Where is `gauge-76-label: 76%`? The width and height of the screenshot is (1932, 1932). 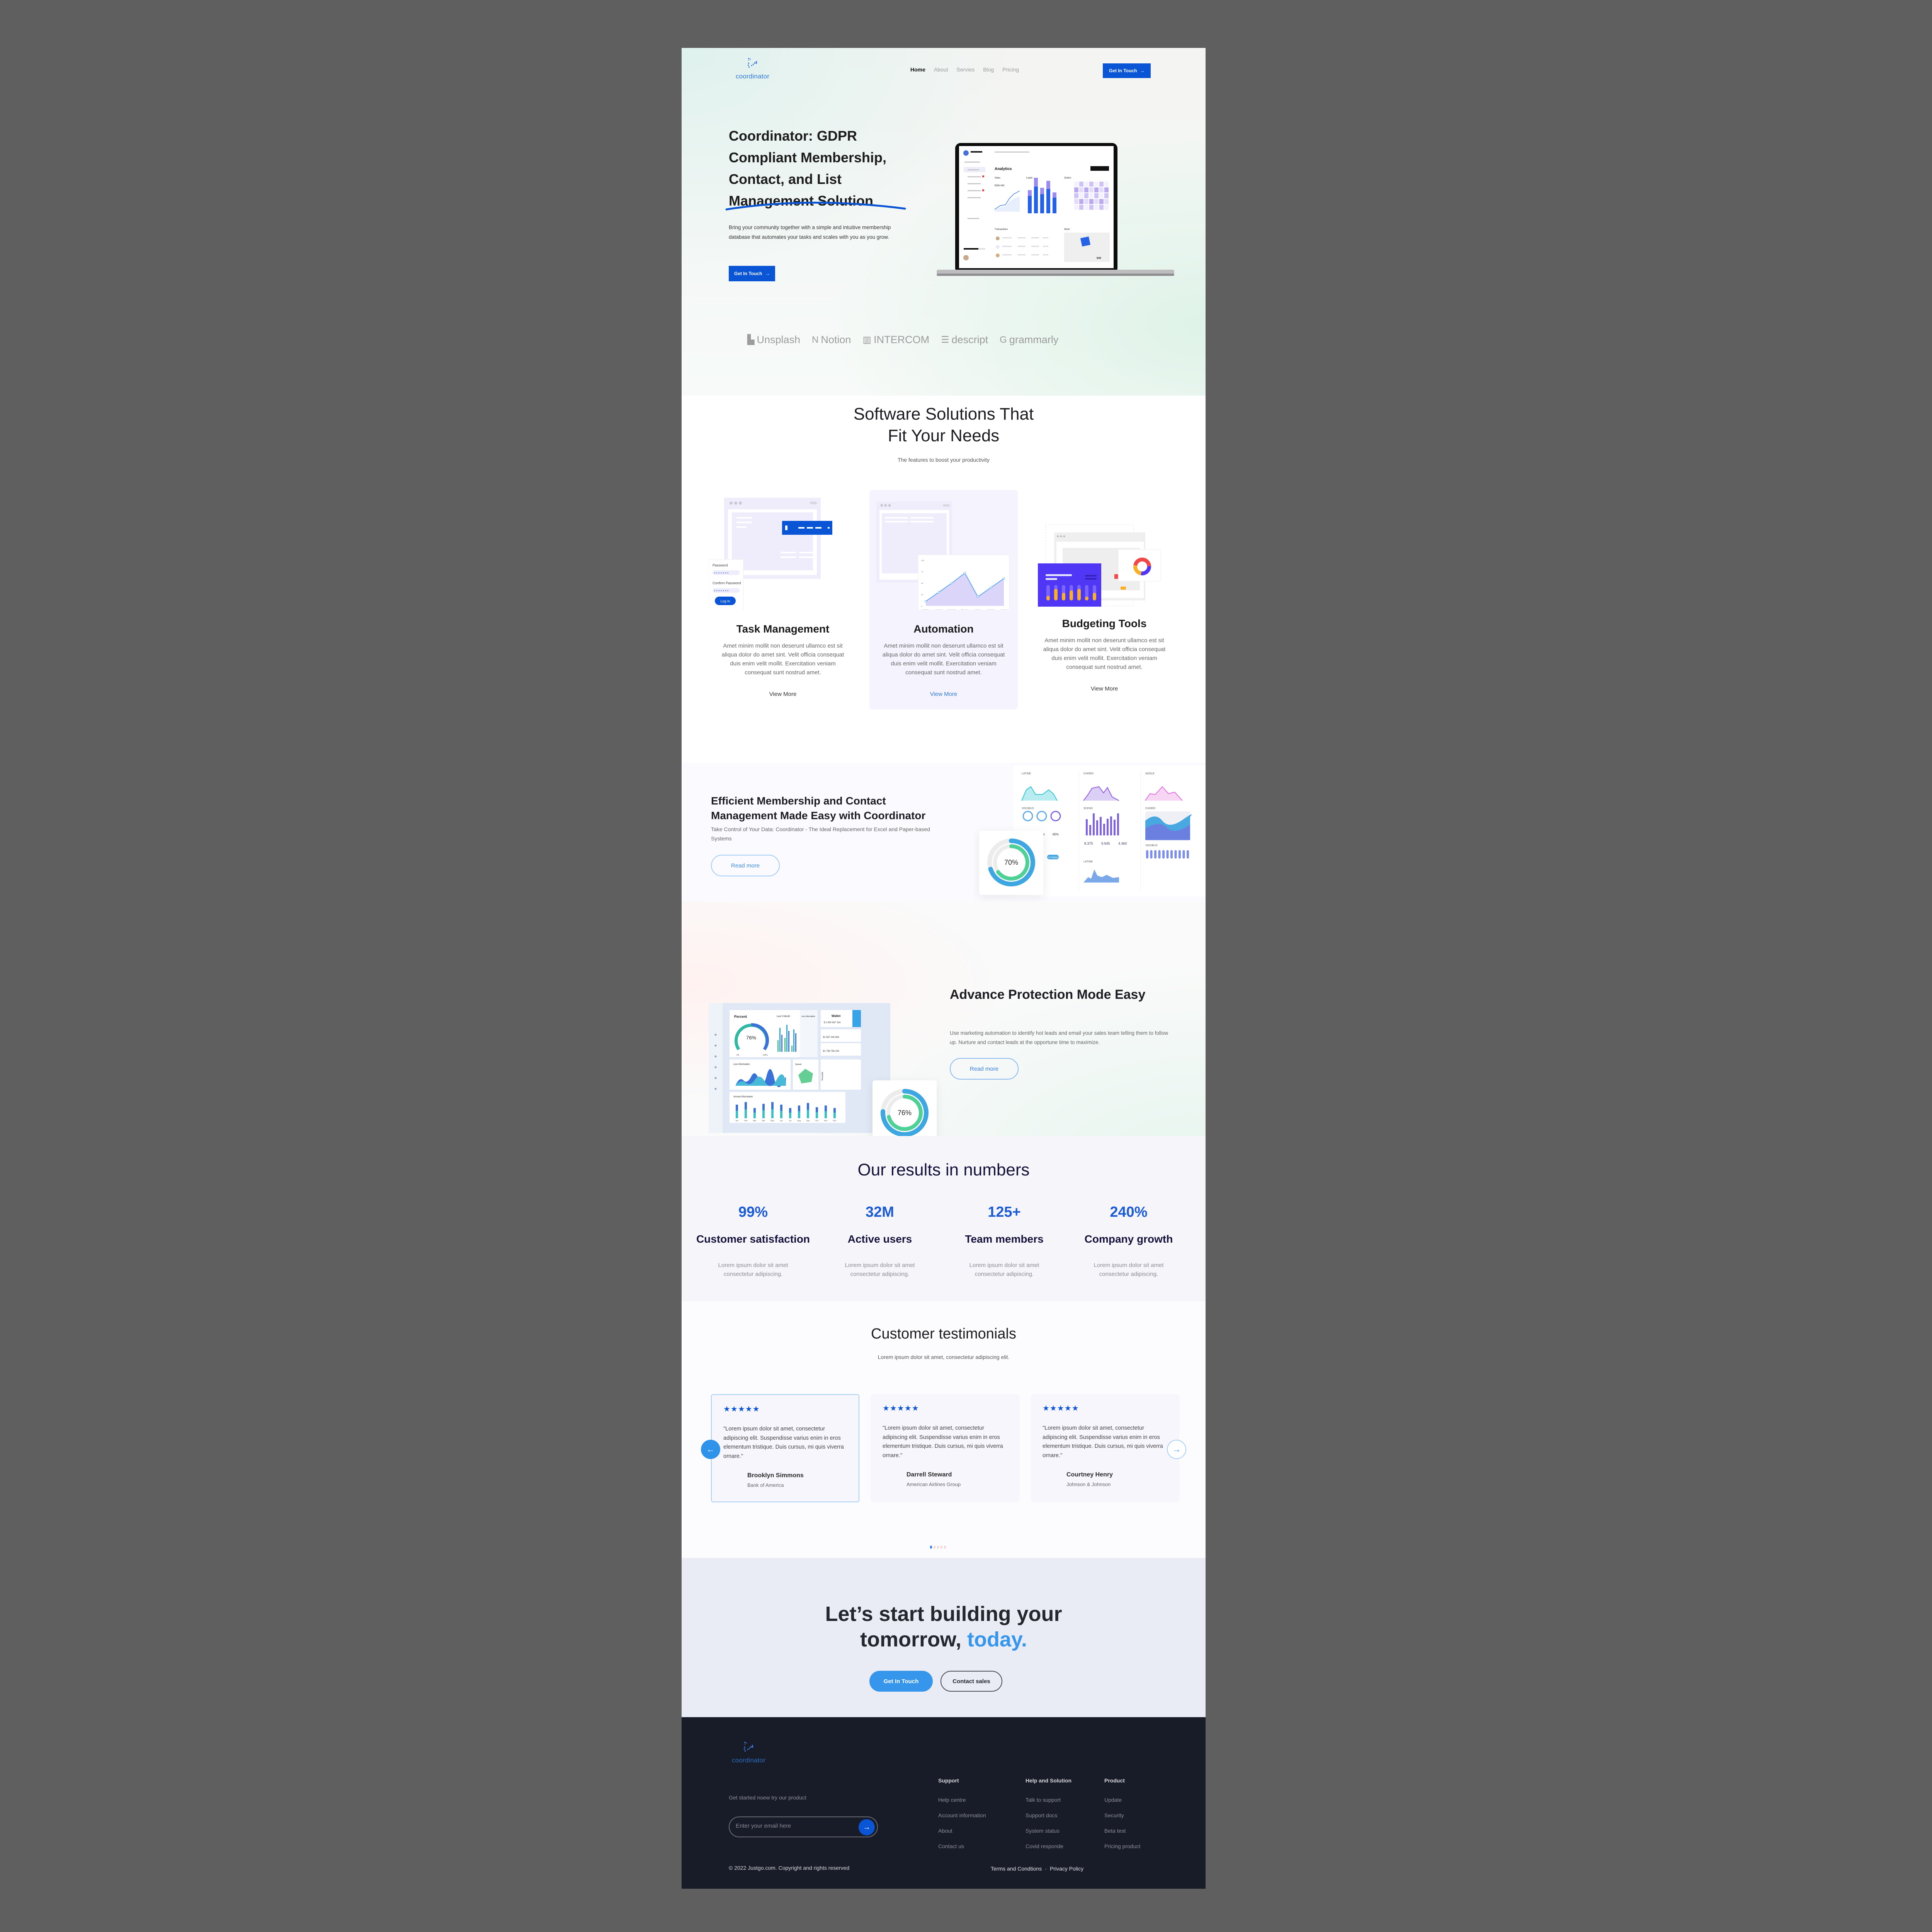
gauge-76-label: 76% is located at coordinates (905, 1113).